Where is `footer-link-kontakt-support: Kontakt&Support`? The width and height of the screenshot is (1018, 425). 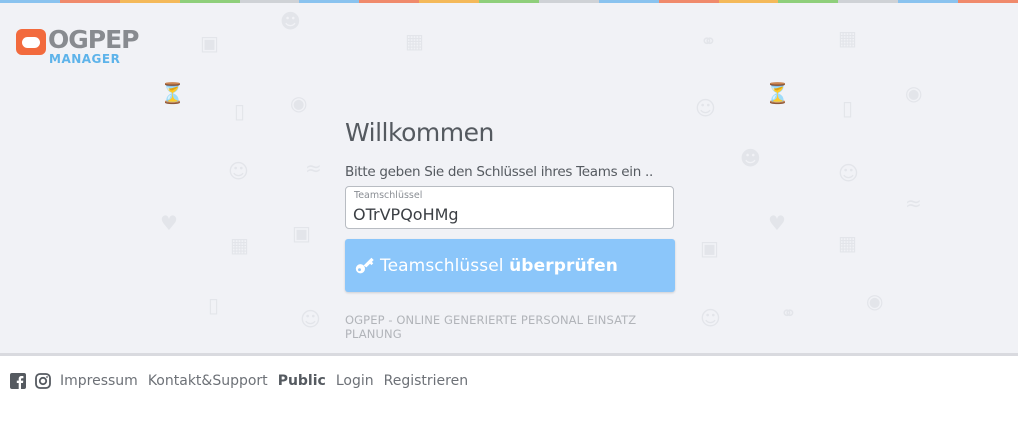
footer-link-kontakt-support: Kontakt&Support is located at coordinates (208, 381).